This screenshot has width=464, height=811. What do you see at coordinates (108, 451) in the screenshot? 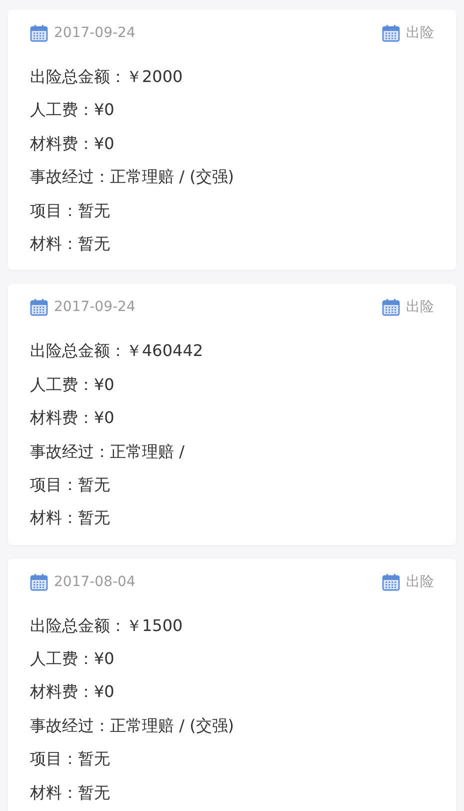
I see `record-detail: 事故经过：正常理赔 /` at bounding box center [108, 451].